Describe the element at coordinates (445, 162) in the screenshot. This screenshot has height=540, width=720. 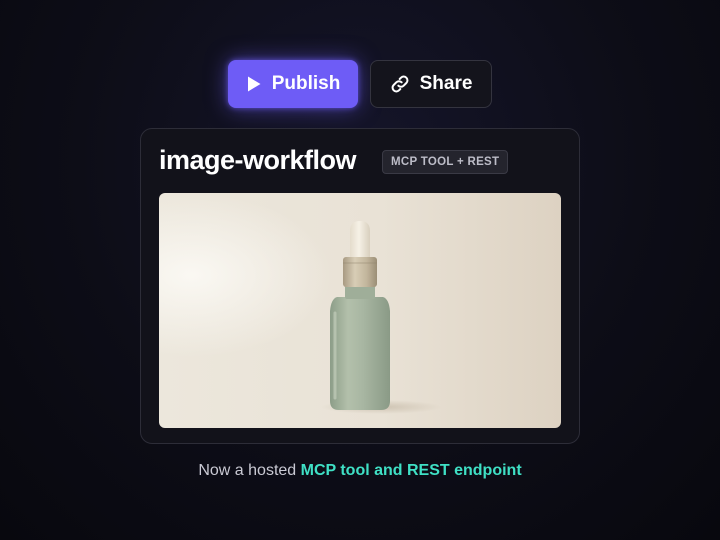
I see `type-badge: MCP TOOL + REST` at that location.